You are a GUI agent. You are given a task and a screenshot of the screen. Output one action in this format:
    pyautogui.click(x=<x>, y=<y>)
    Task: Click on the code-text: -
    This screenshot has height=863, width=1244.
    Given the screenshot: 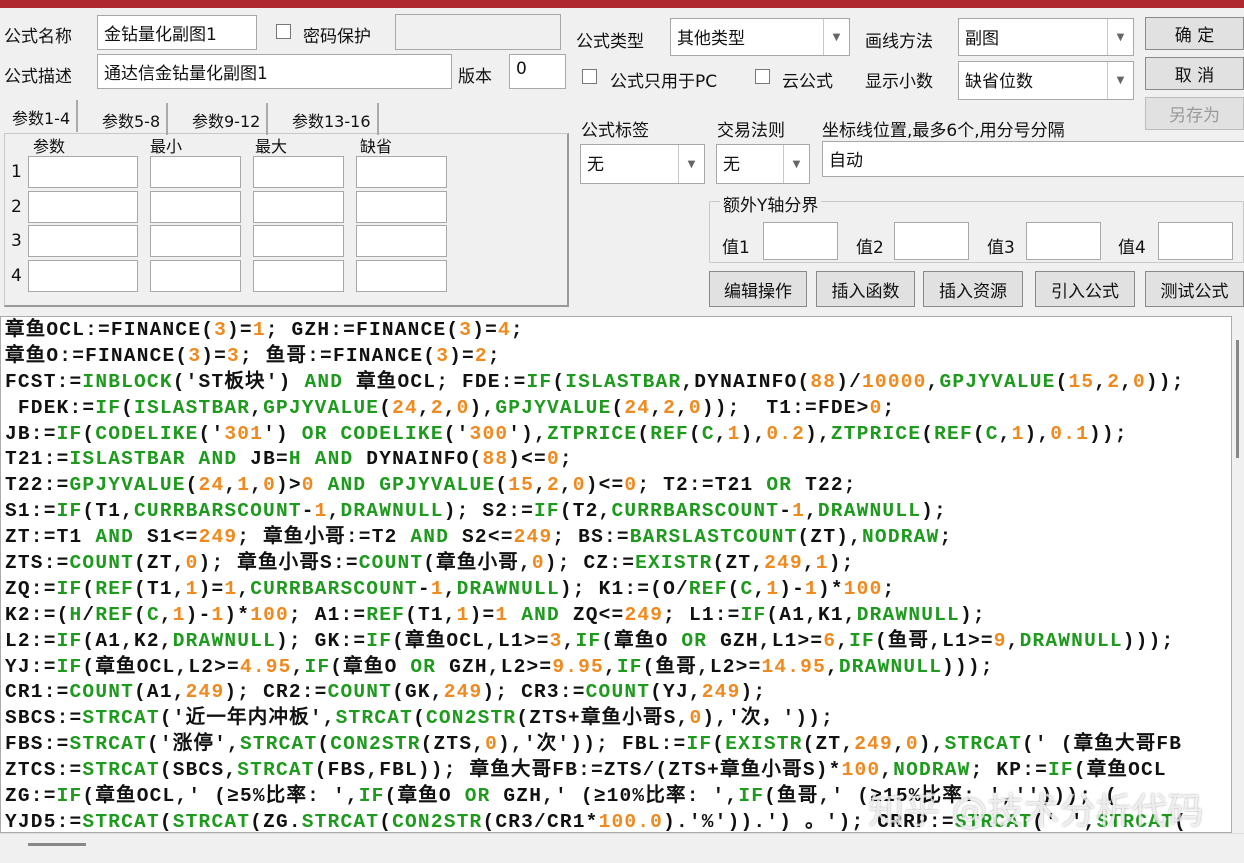 What is the action you would take?
    pyautogui.click(x=424, y=588)
    